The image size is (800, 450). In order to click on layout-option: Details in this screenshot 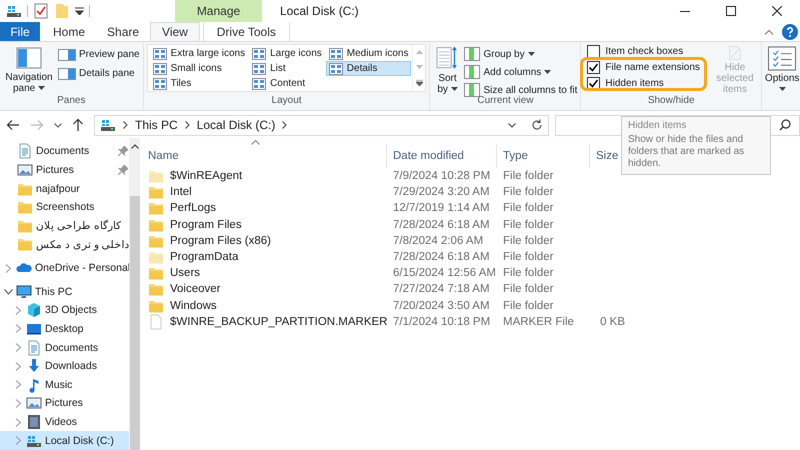, I will do `click(369, 68)`.